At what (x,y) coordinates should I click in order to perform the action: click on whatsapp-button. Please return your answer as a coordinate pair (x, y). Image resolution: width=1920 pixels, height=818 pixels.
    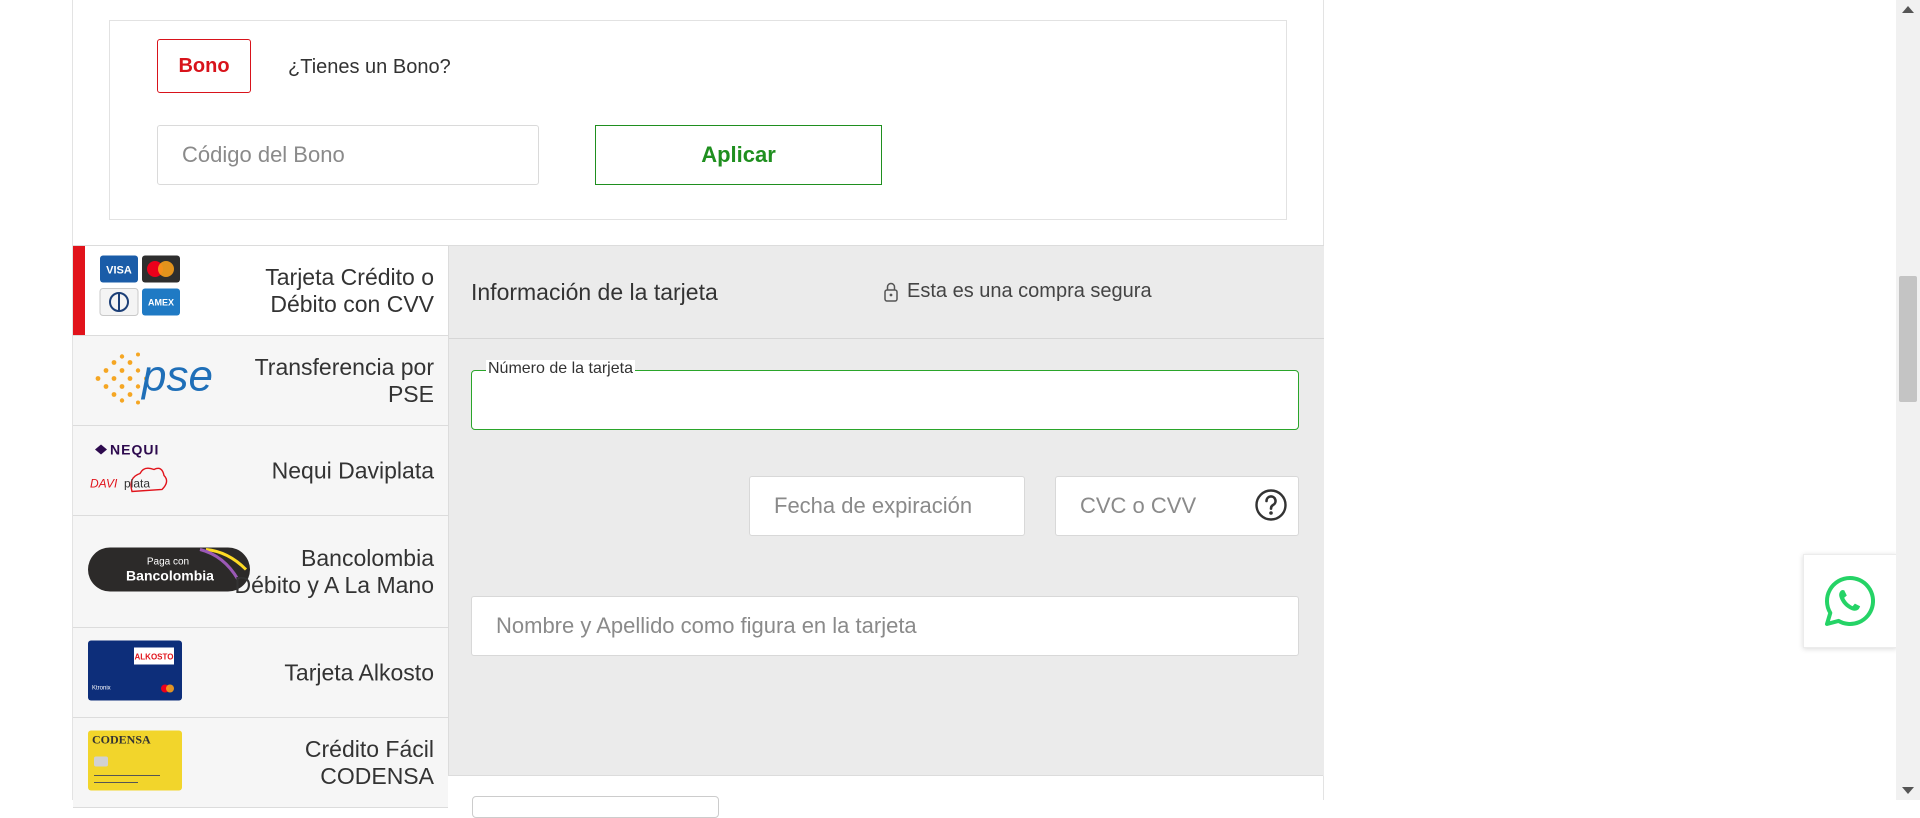
    Looking at the image, I should click on (1850, 601).